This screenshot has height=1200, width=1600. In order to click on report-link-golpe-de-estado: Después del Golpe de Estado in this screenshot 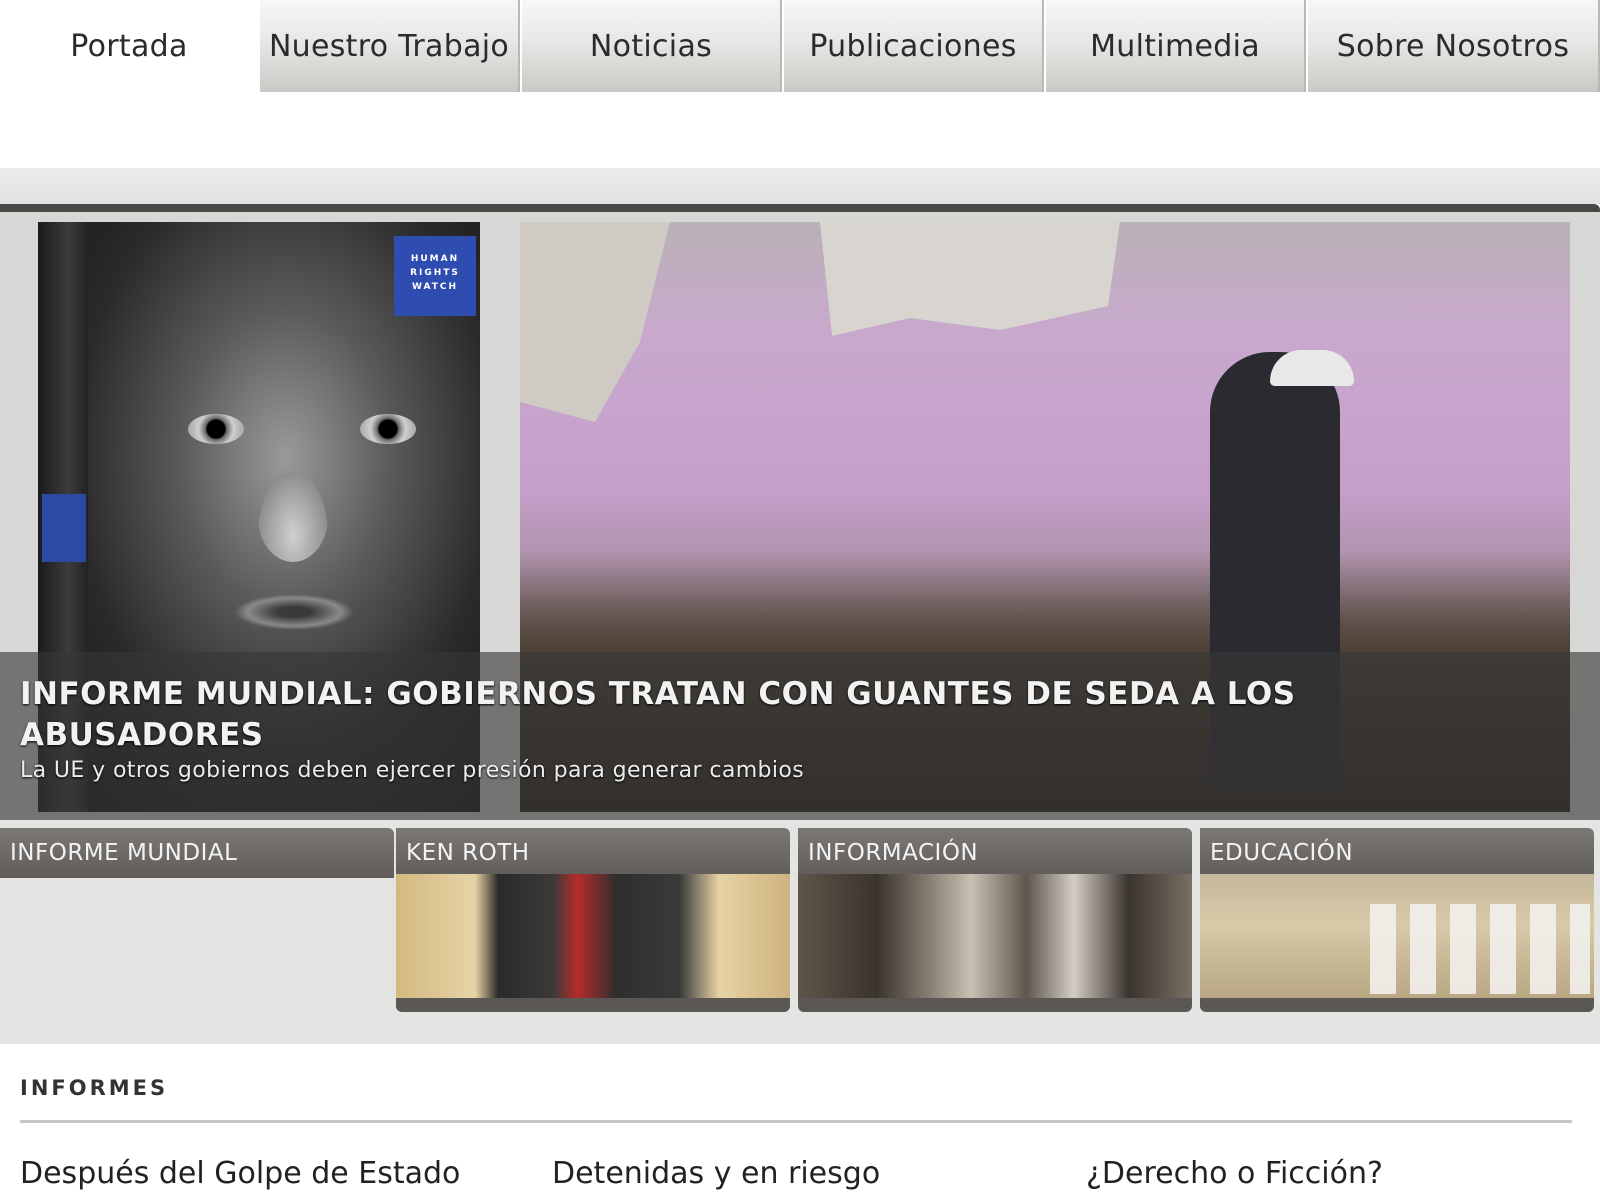, I will do `click(240, 1173)`.